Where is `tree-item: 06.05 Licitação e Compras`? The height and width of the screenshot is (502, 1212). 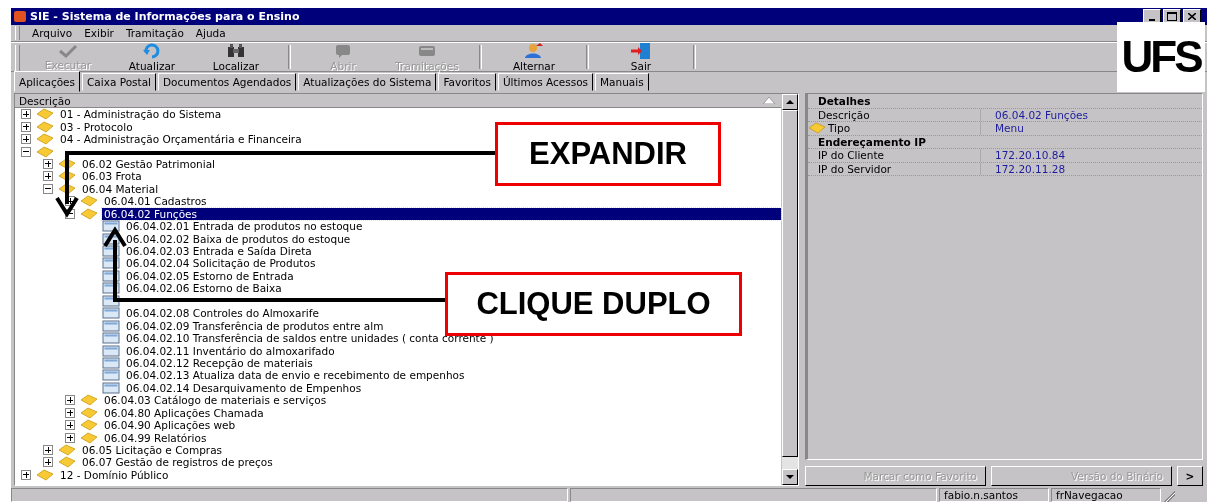 tree-item: 06.05 Licitação e Compras is located at coordinates (152, 450).